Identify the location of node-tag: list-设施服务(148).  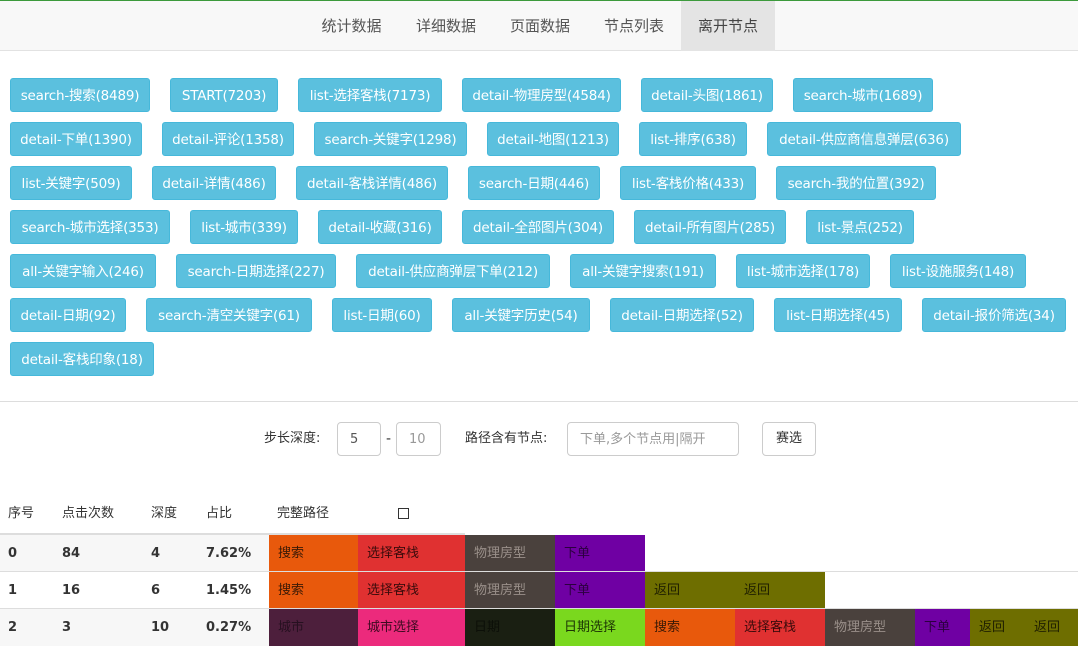
(958, 271).